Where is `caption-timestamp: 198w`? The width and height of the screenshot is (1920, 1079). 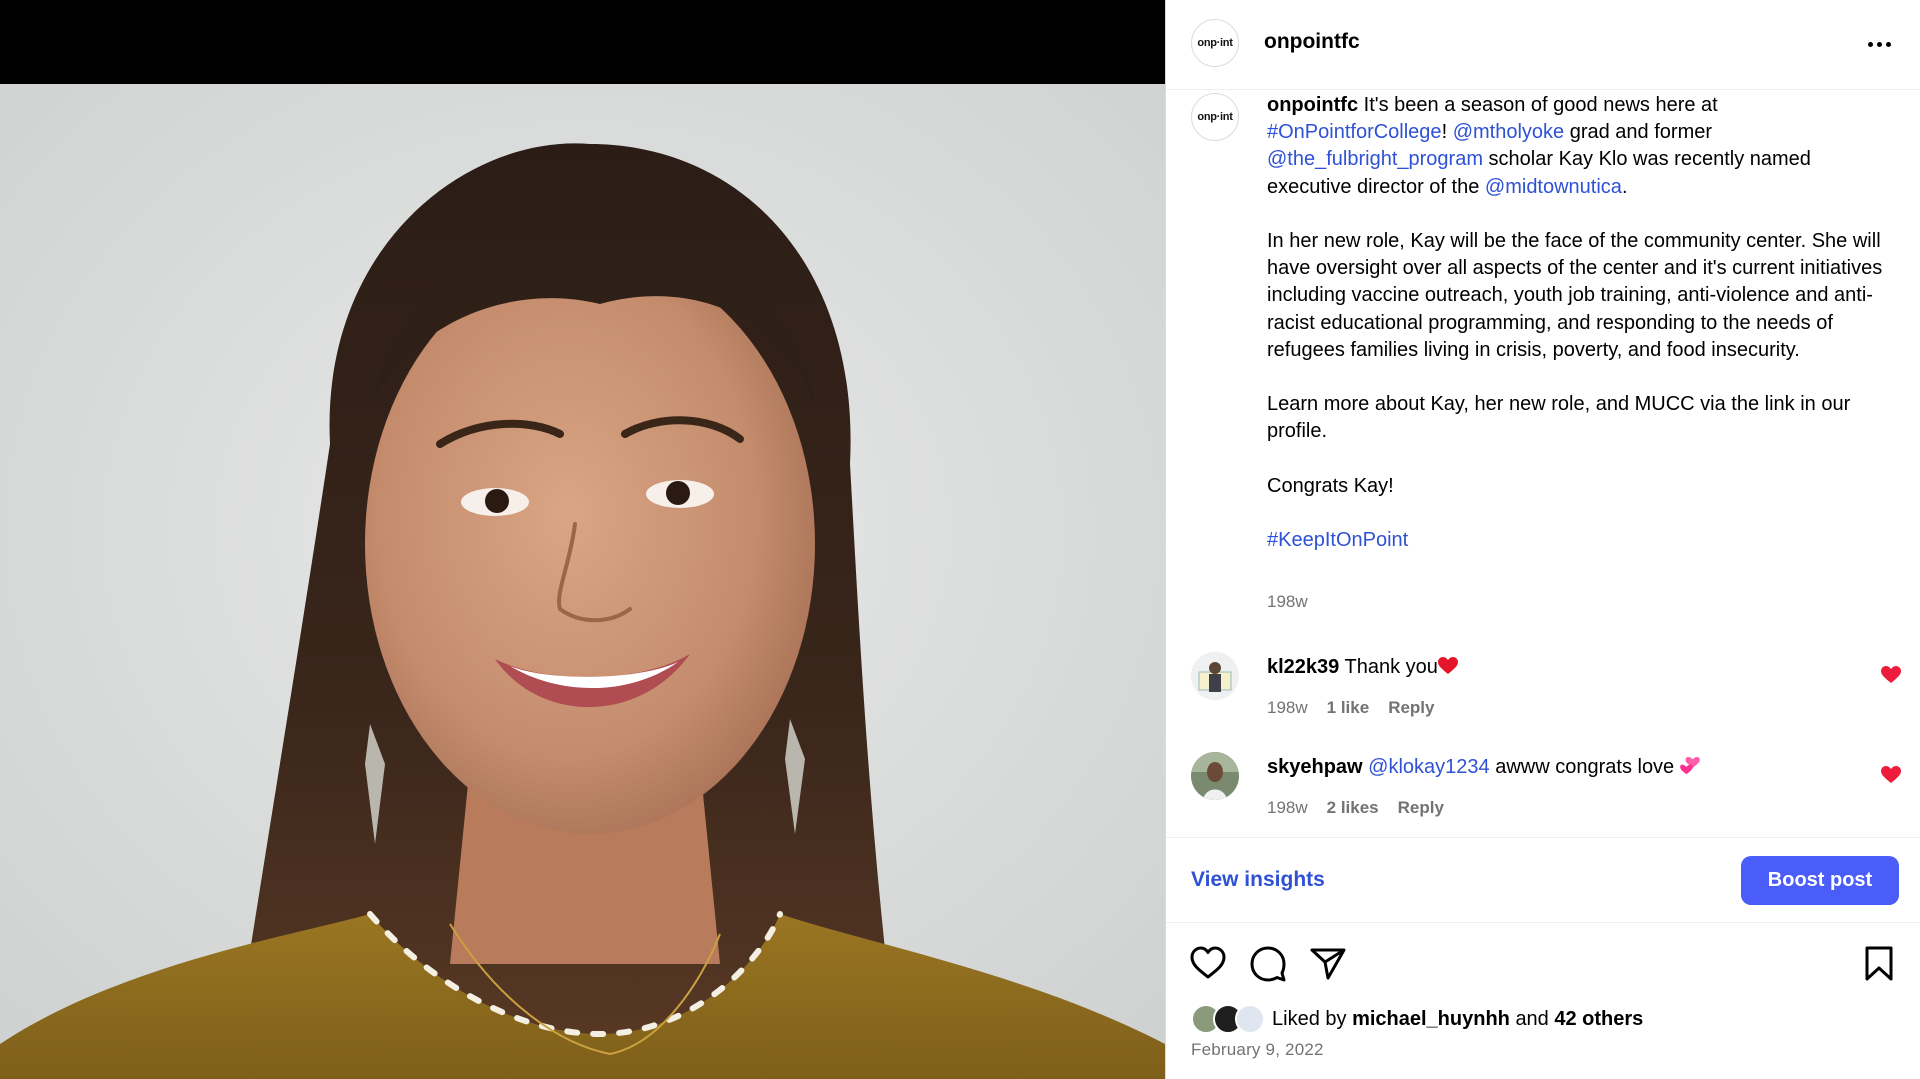
caption-timestamp: 198w is located at coordinates (1287, 602).